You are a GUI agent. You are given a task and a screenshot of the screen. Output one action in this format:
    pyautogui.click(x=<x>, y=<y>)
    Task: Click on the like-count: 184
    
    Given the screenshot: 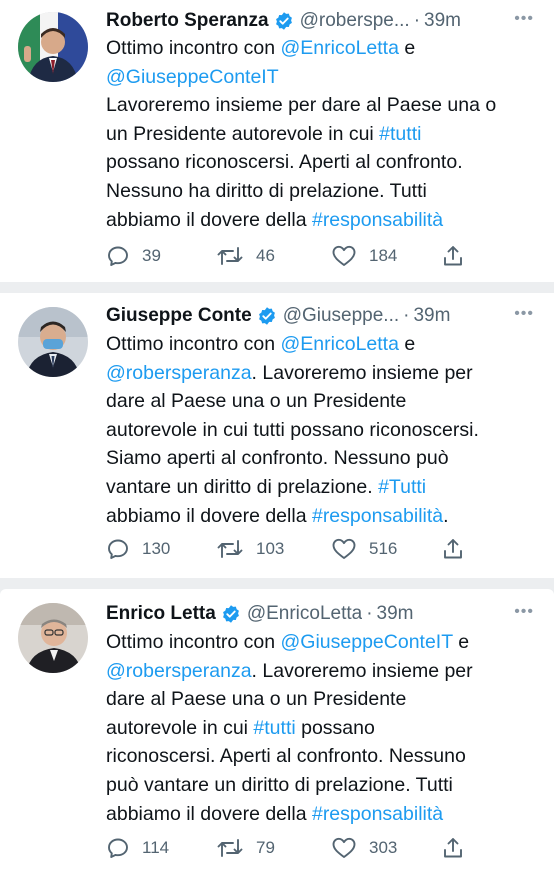 What is the action you would take?
    pyautogui.click(x=383, y=255)
    